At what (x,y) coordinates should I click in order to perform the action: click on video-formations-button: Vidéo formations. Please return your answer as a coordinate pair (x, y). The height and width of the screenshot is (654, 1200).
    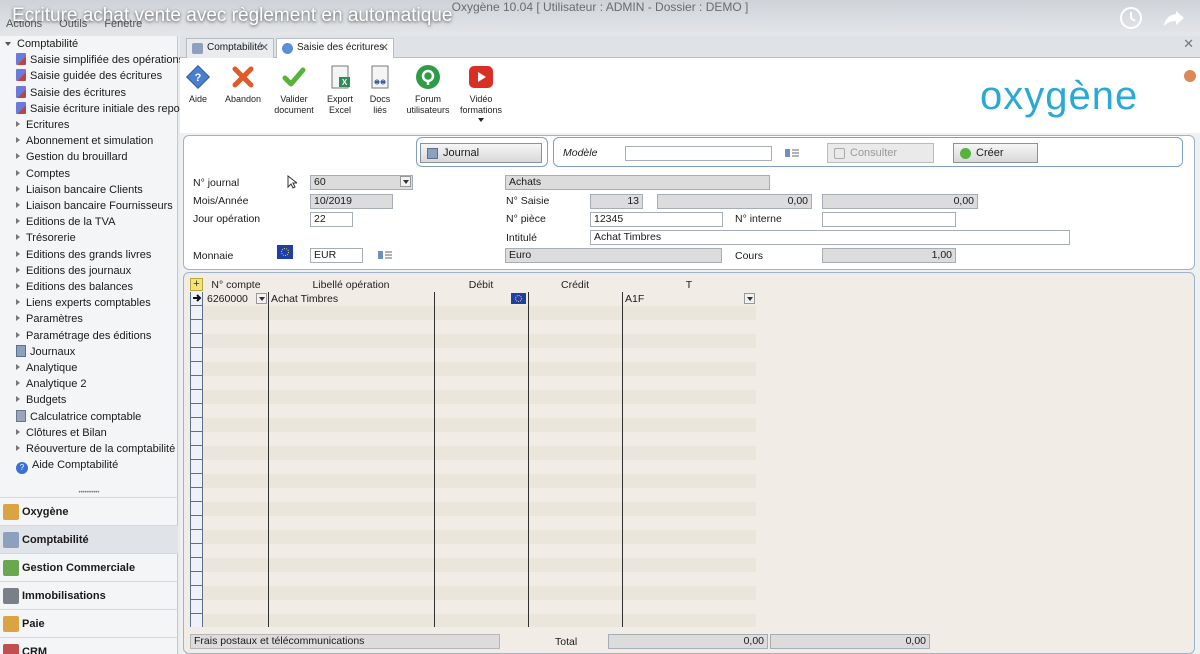
    Looking at the image, I should click on (481, 93).